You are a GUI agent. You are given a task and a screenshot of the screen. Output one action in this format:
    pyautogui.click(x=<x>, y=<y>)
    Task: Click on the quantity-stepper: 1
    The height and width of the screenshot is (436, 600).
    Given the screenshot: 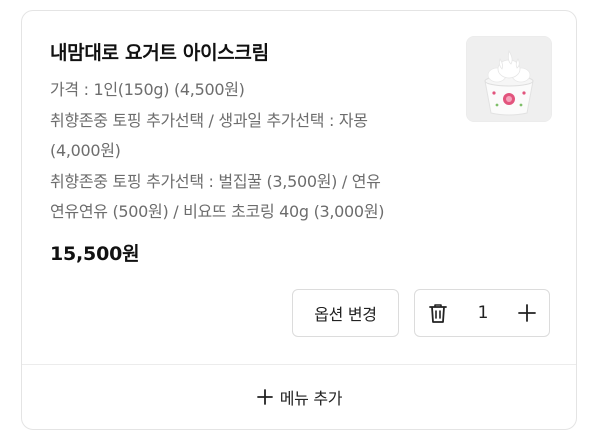 What is the action you would take?
    pyautogui.click(x=482, y=313)
    